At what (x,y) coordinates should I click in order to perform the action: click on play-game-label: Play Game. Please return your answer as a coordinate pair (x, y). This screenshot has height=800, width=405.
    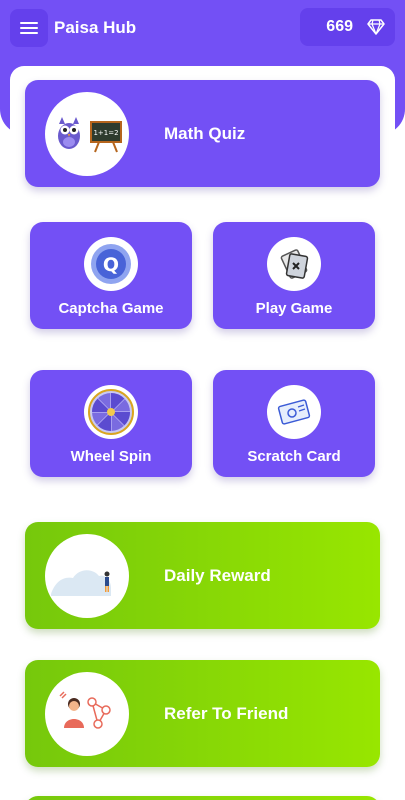
    Looking at the image, I should click on (294, 308).